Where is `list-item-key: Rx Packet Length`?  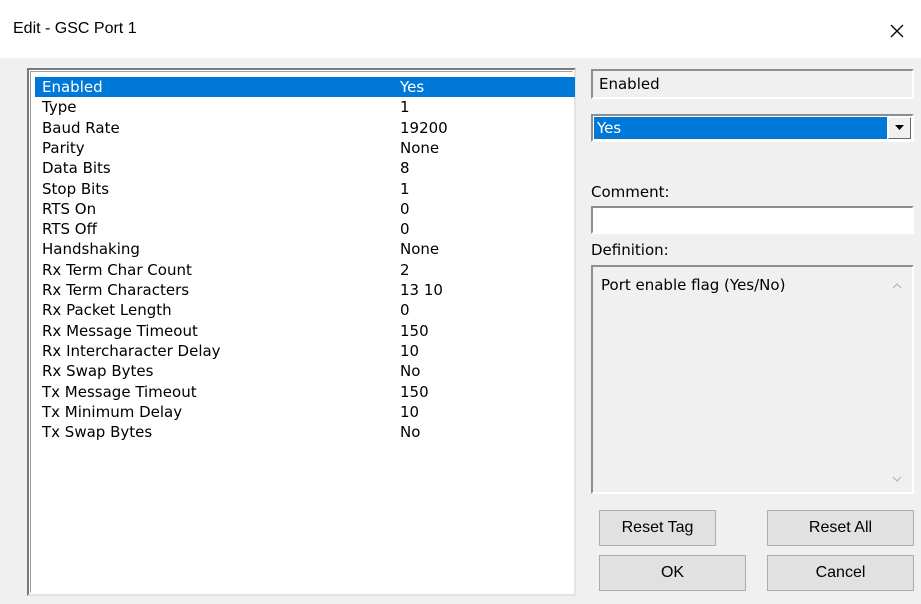 list-item-key: Rx Packet Length is located at coordinates (107, 310).